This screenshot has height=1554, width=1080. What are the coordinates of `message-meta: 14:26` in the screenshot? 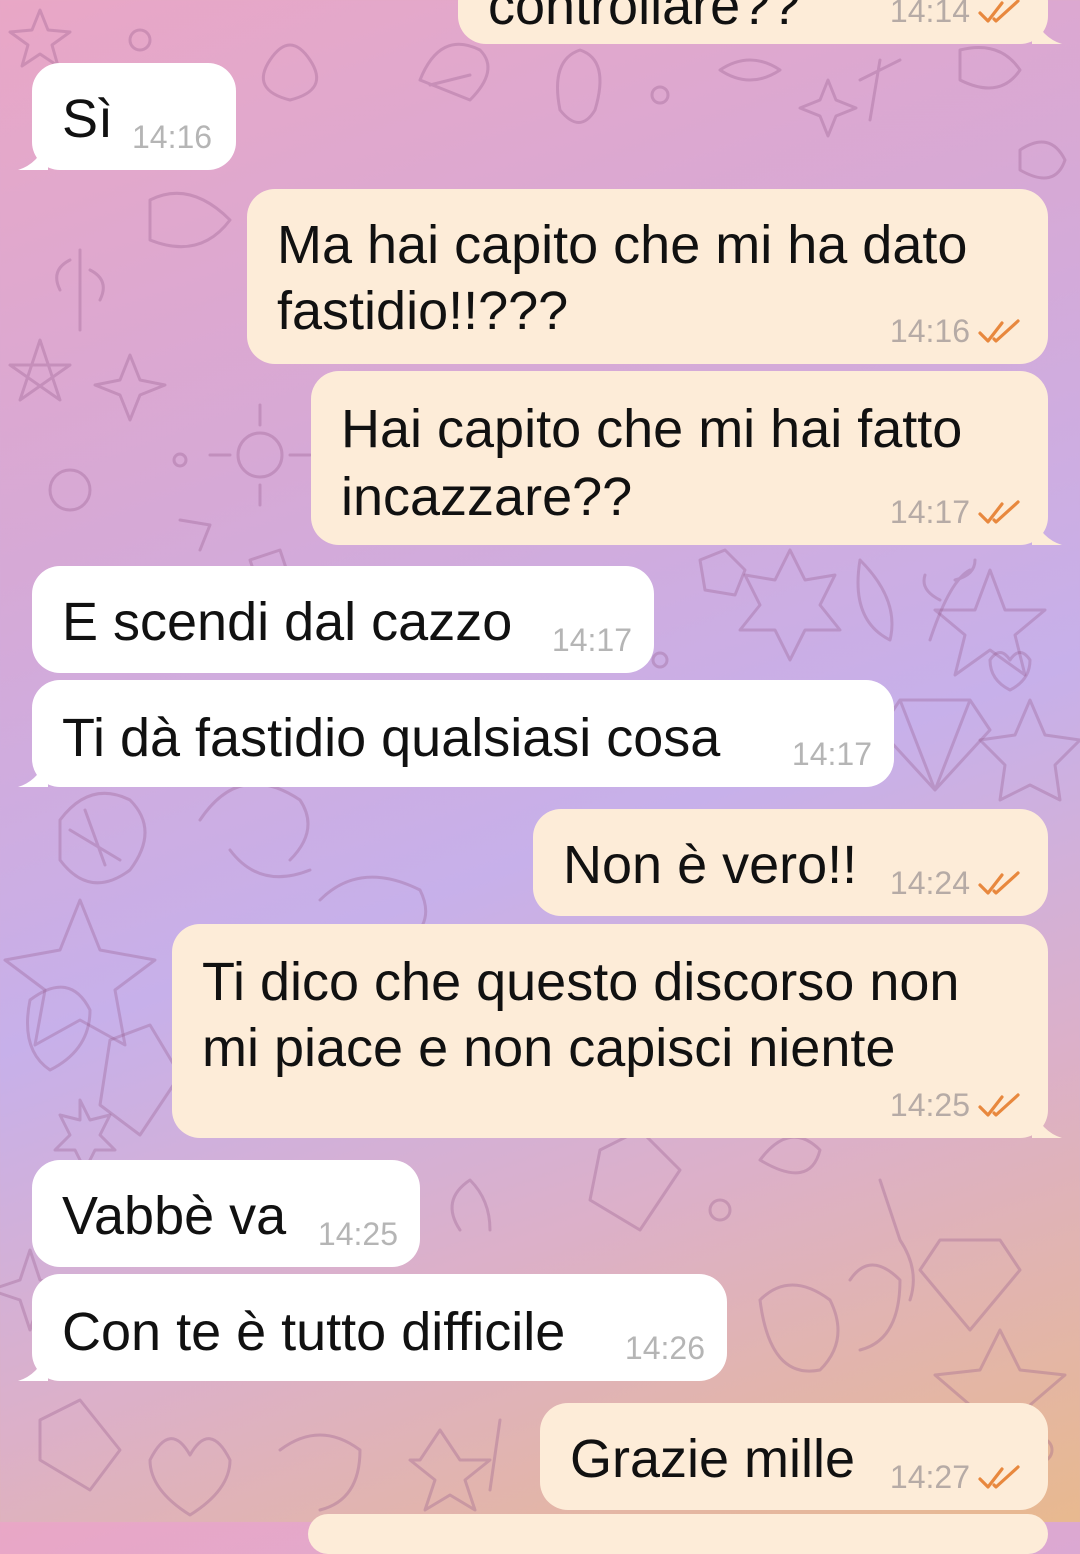 It's located at (665, 1348).